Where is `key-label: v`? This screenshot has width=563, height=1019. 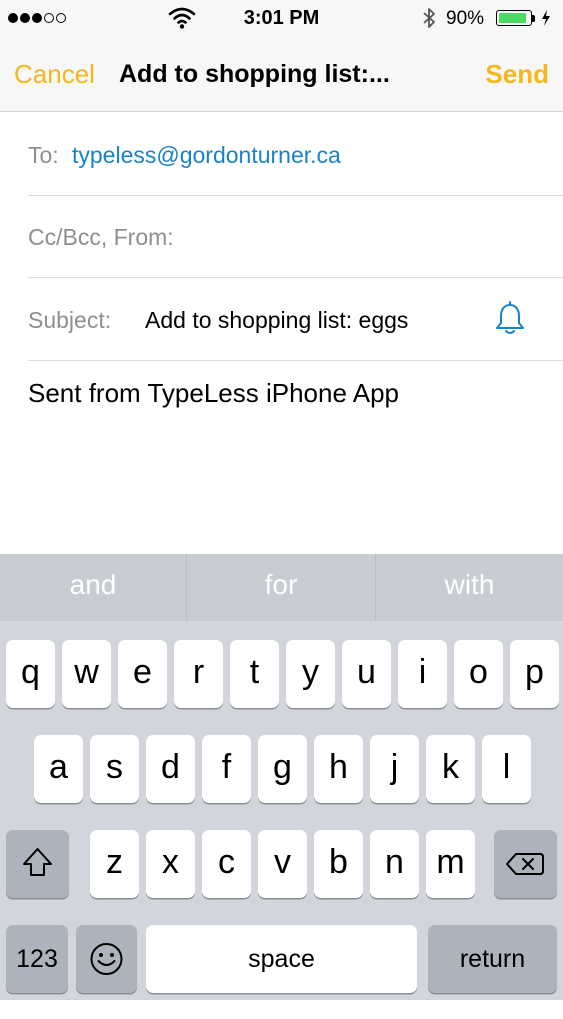 key-label: v is located at coordinates (282, 862).